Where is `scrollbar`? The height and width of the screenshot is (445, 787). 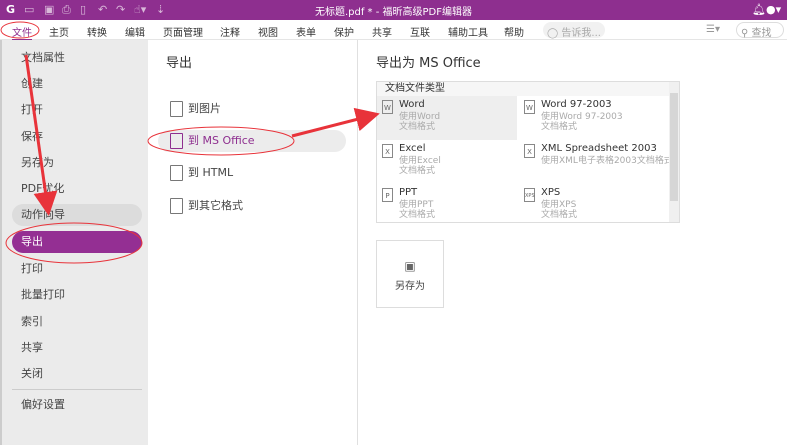 scrollbar is located at coordinates (674, 152).